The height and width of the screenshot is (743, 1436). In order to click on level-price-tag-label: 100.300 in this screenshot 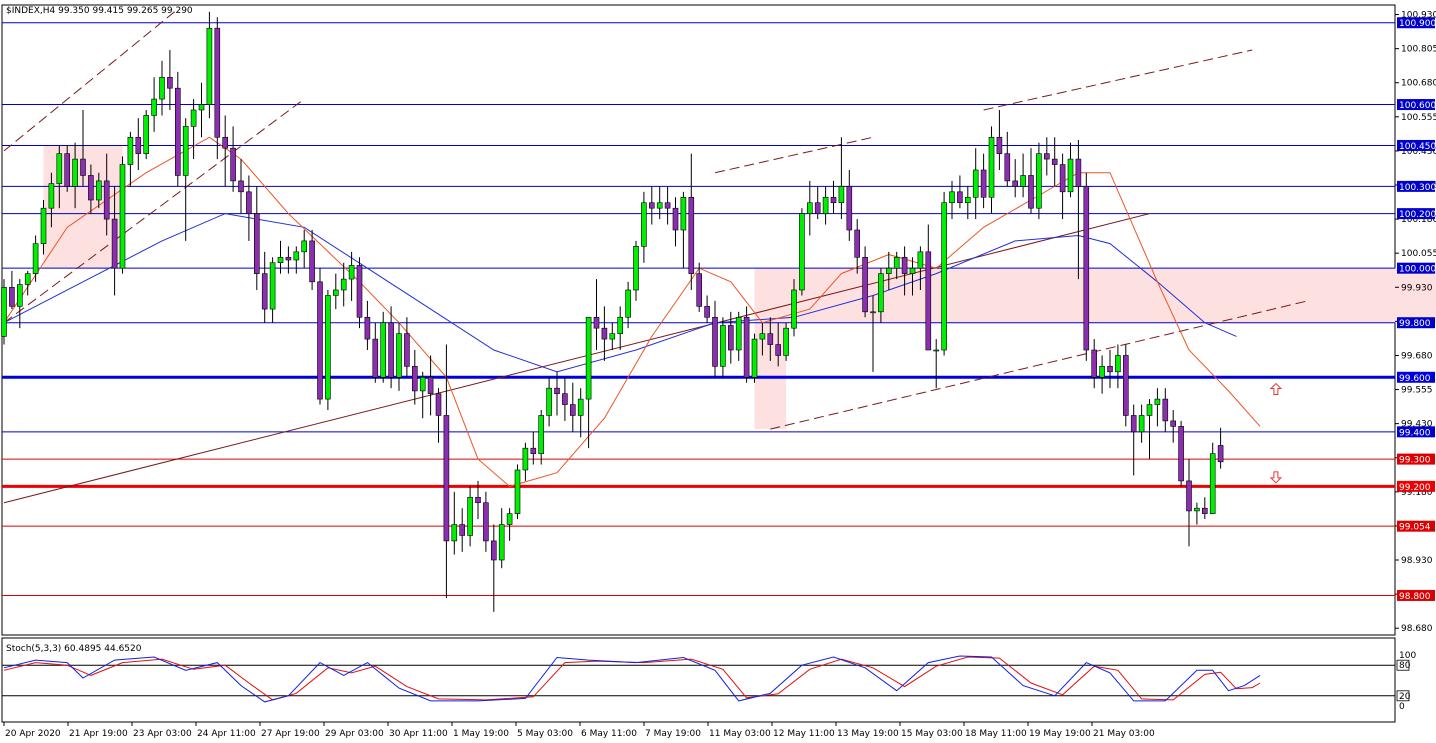, I will do `click(1417, 188)`.